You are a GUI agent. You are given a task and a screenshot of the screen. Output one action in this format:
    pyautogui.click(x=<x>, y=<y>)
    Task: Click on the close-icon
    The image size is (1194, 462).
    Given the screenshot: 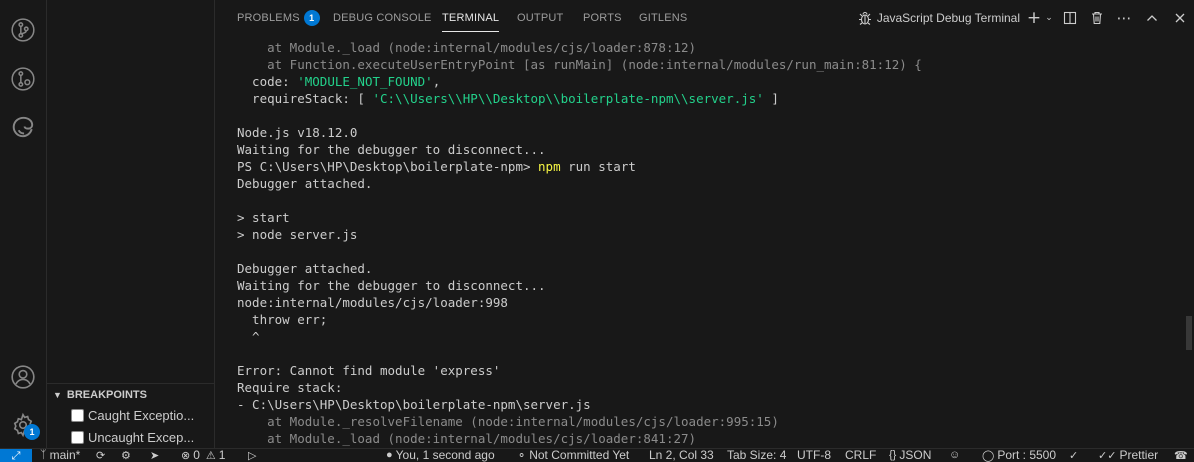 What is the action you would take?
    pyautogui.click(x=1180, y=18)
    